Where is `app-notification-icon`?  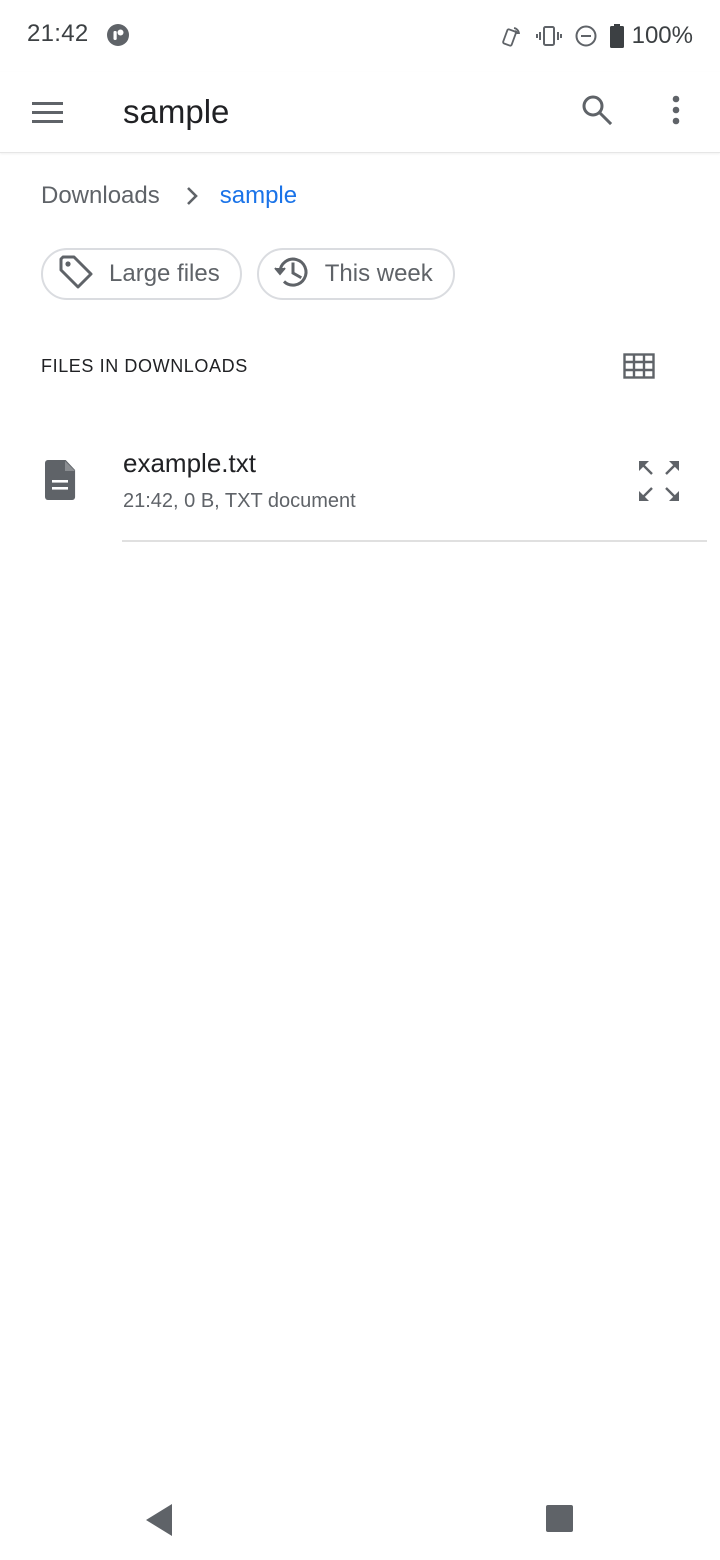 app-notification-icon is located at coordinates (118, 35).